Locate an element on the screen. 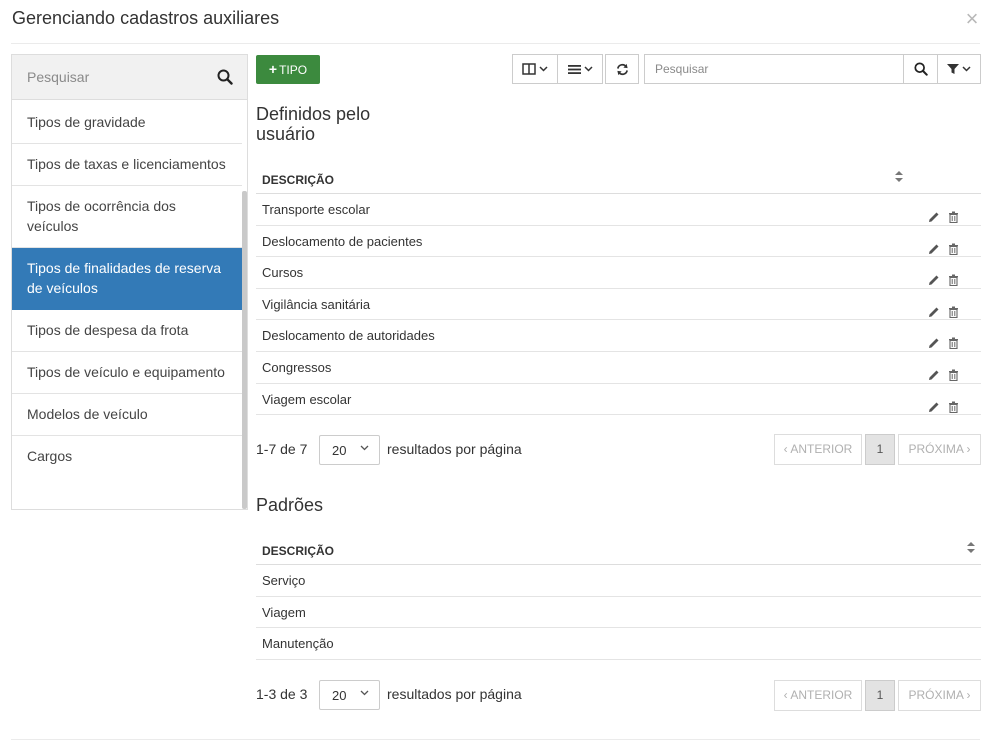 The height and width of the screenshot is (741, 991). list-icon is located at coordinates (574, 69).